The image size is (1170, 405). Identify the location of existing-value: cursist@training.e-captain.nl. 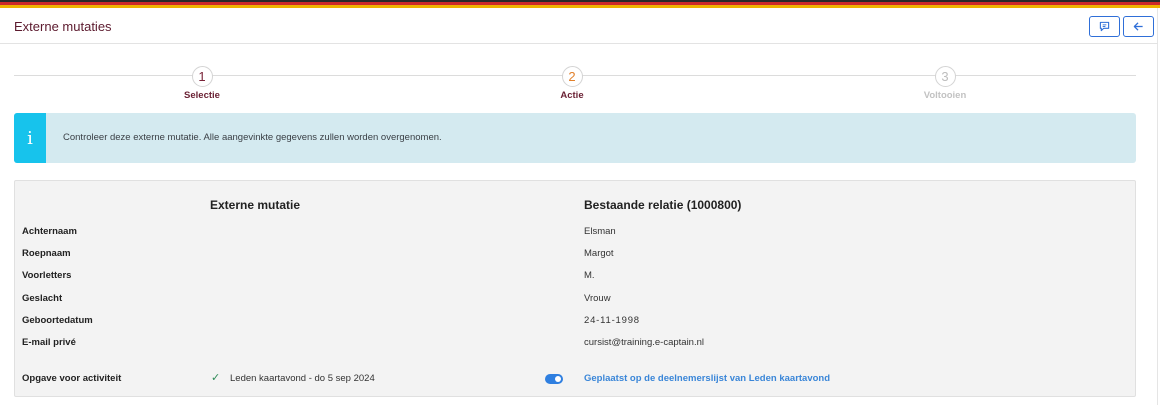
(644, 342).